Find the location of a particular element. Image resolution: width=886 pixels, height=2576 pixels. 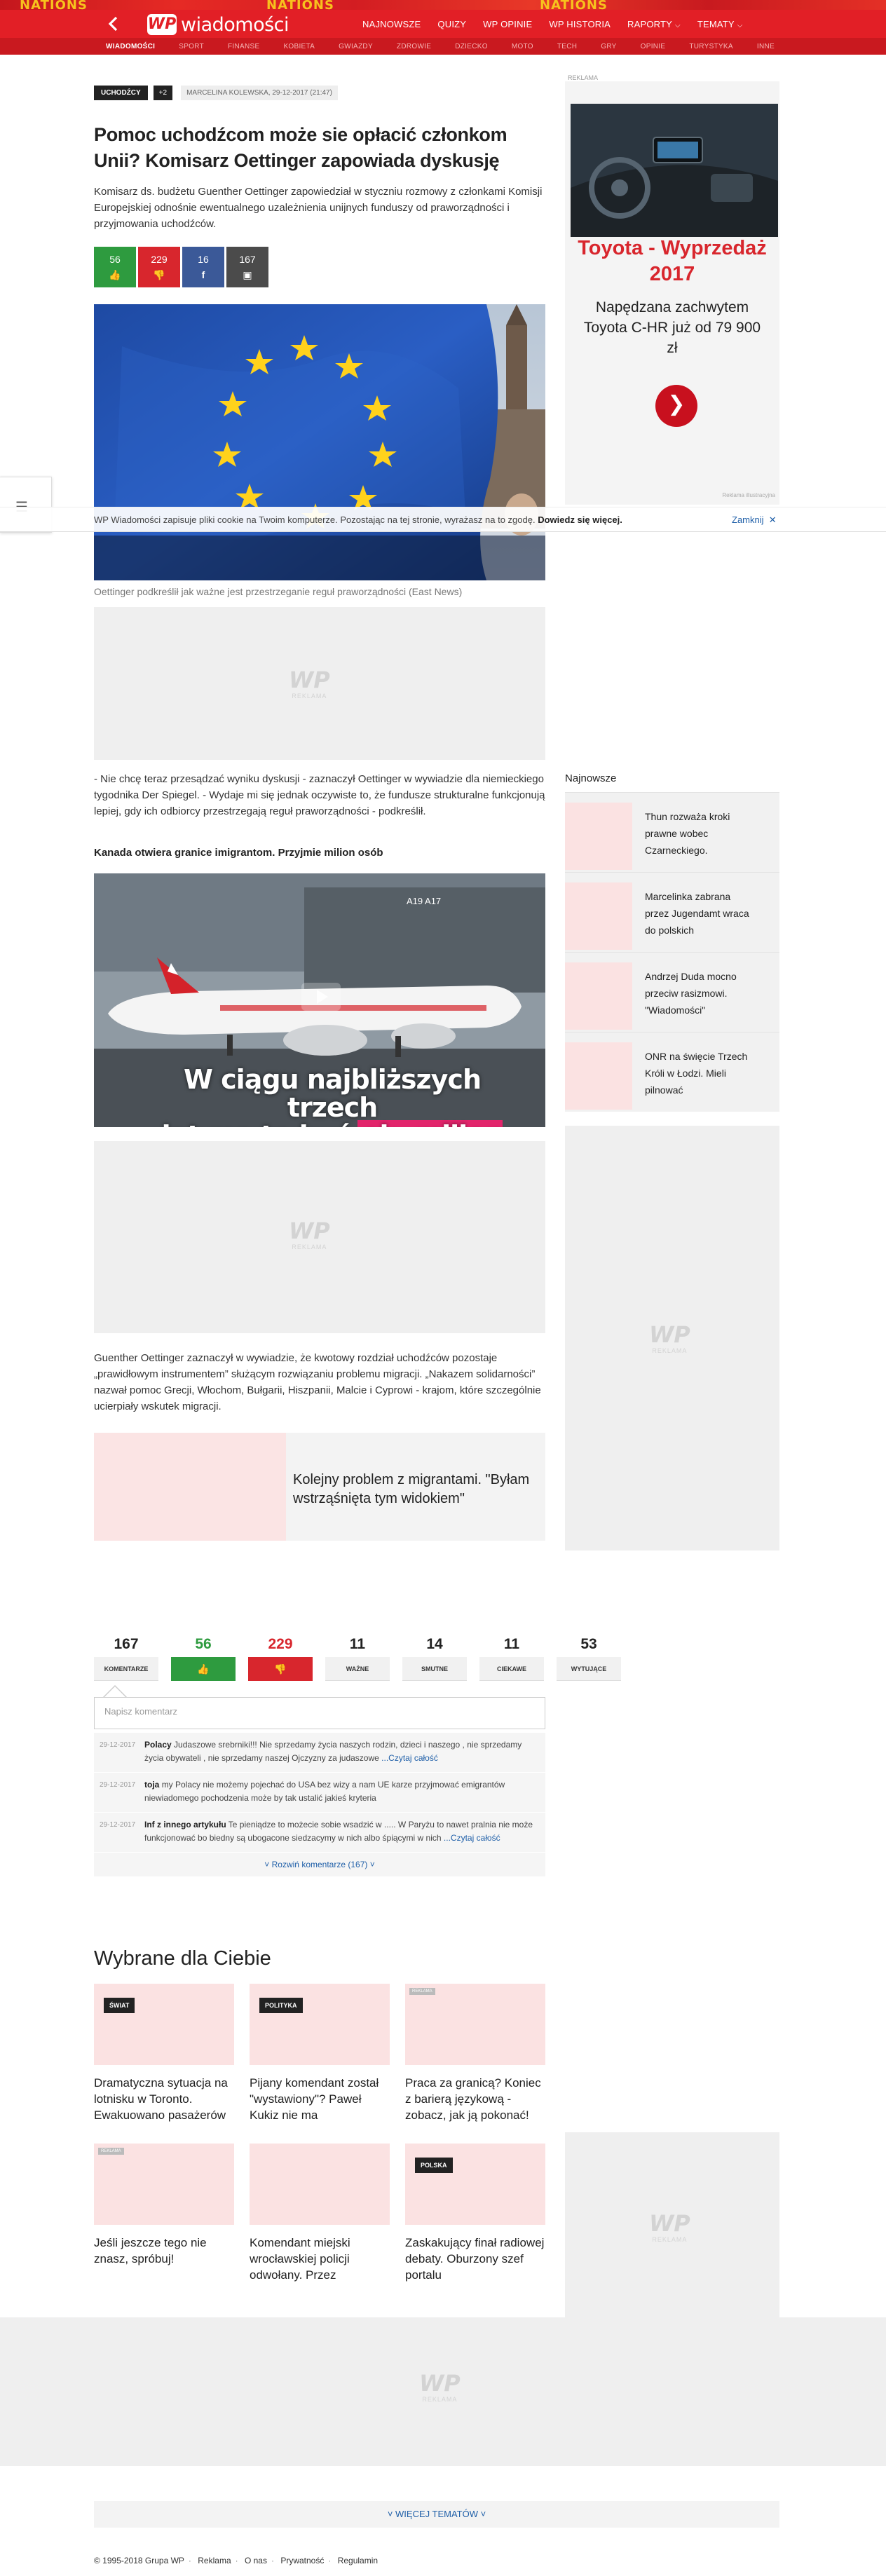

reaction-ciekawe: 11 CIEKAWE is located at coordinates (511, 1658).